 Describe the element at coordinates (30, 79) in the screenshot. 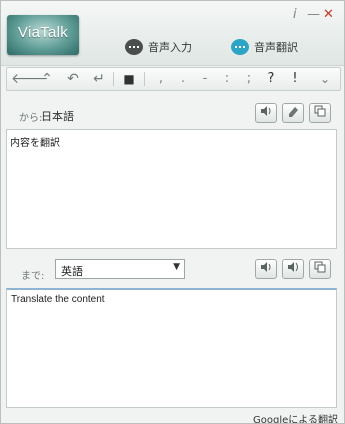

I see `back-arrow-icon: 🡐` at that location.